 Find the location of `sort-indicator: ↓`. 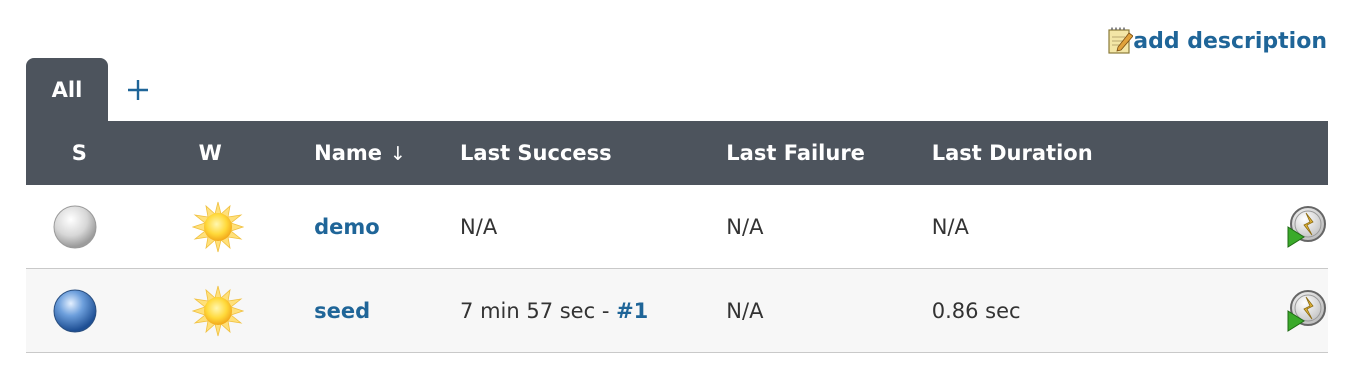

sort-indicator: ↓ is located at coordinates (398, 154).